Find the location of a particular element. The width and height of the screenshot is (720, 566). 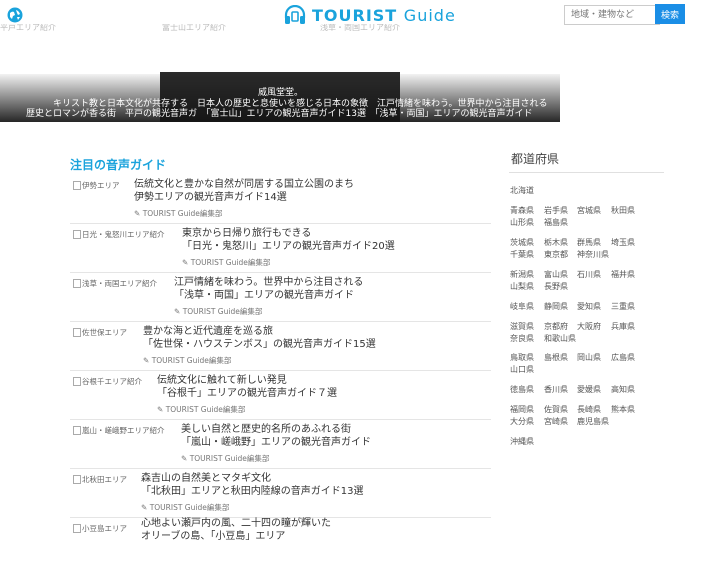

prefecture-link: 岩手県 is located at coordinates (556, 210).